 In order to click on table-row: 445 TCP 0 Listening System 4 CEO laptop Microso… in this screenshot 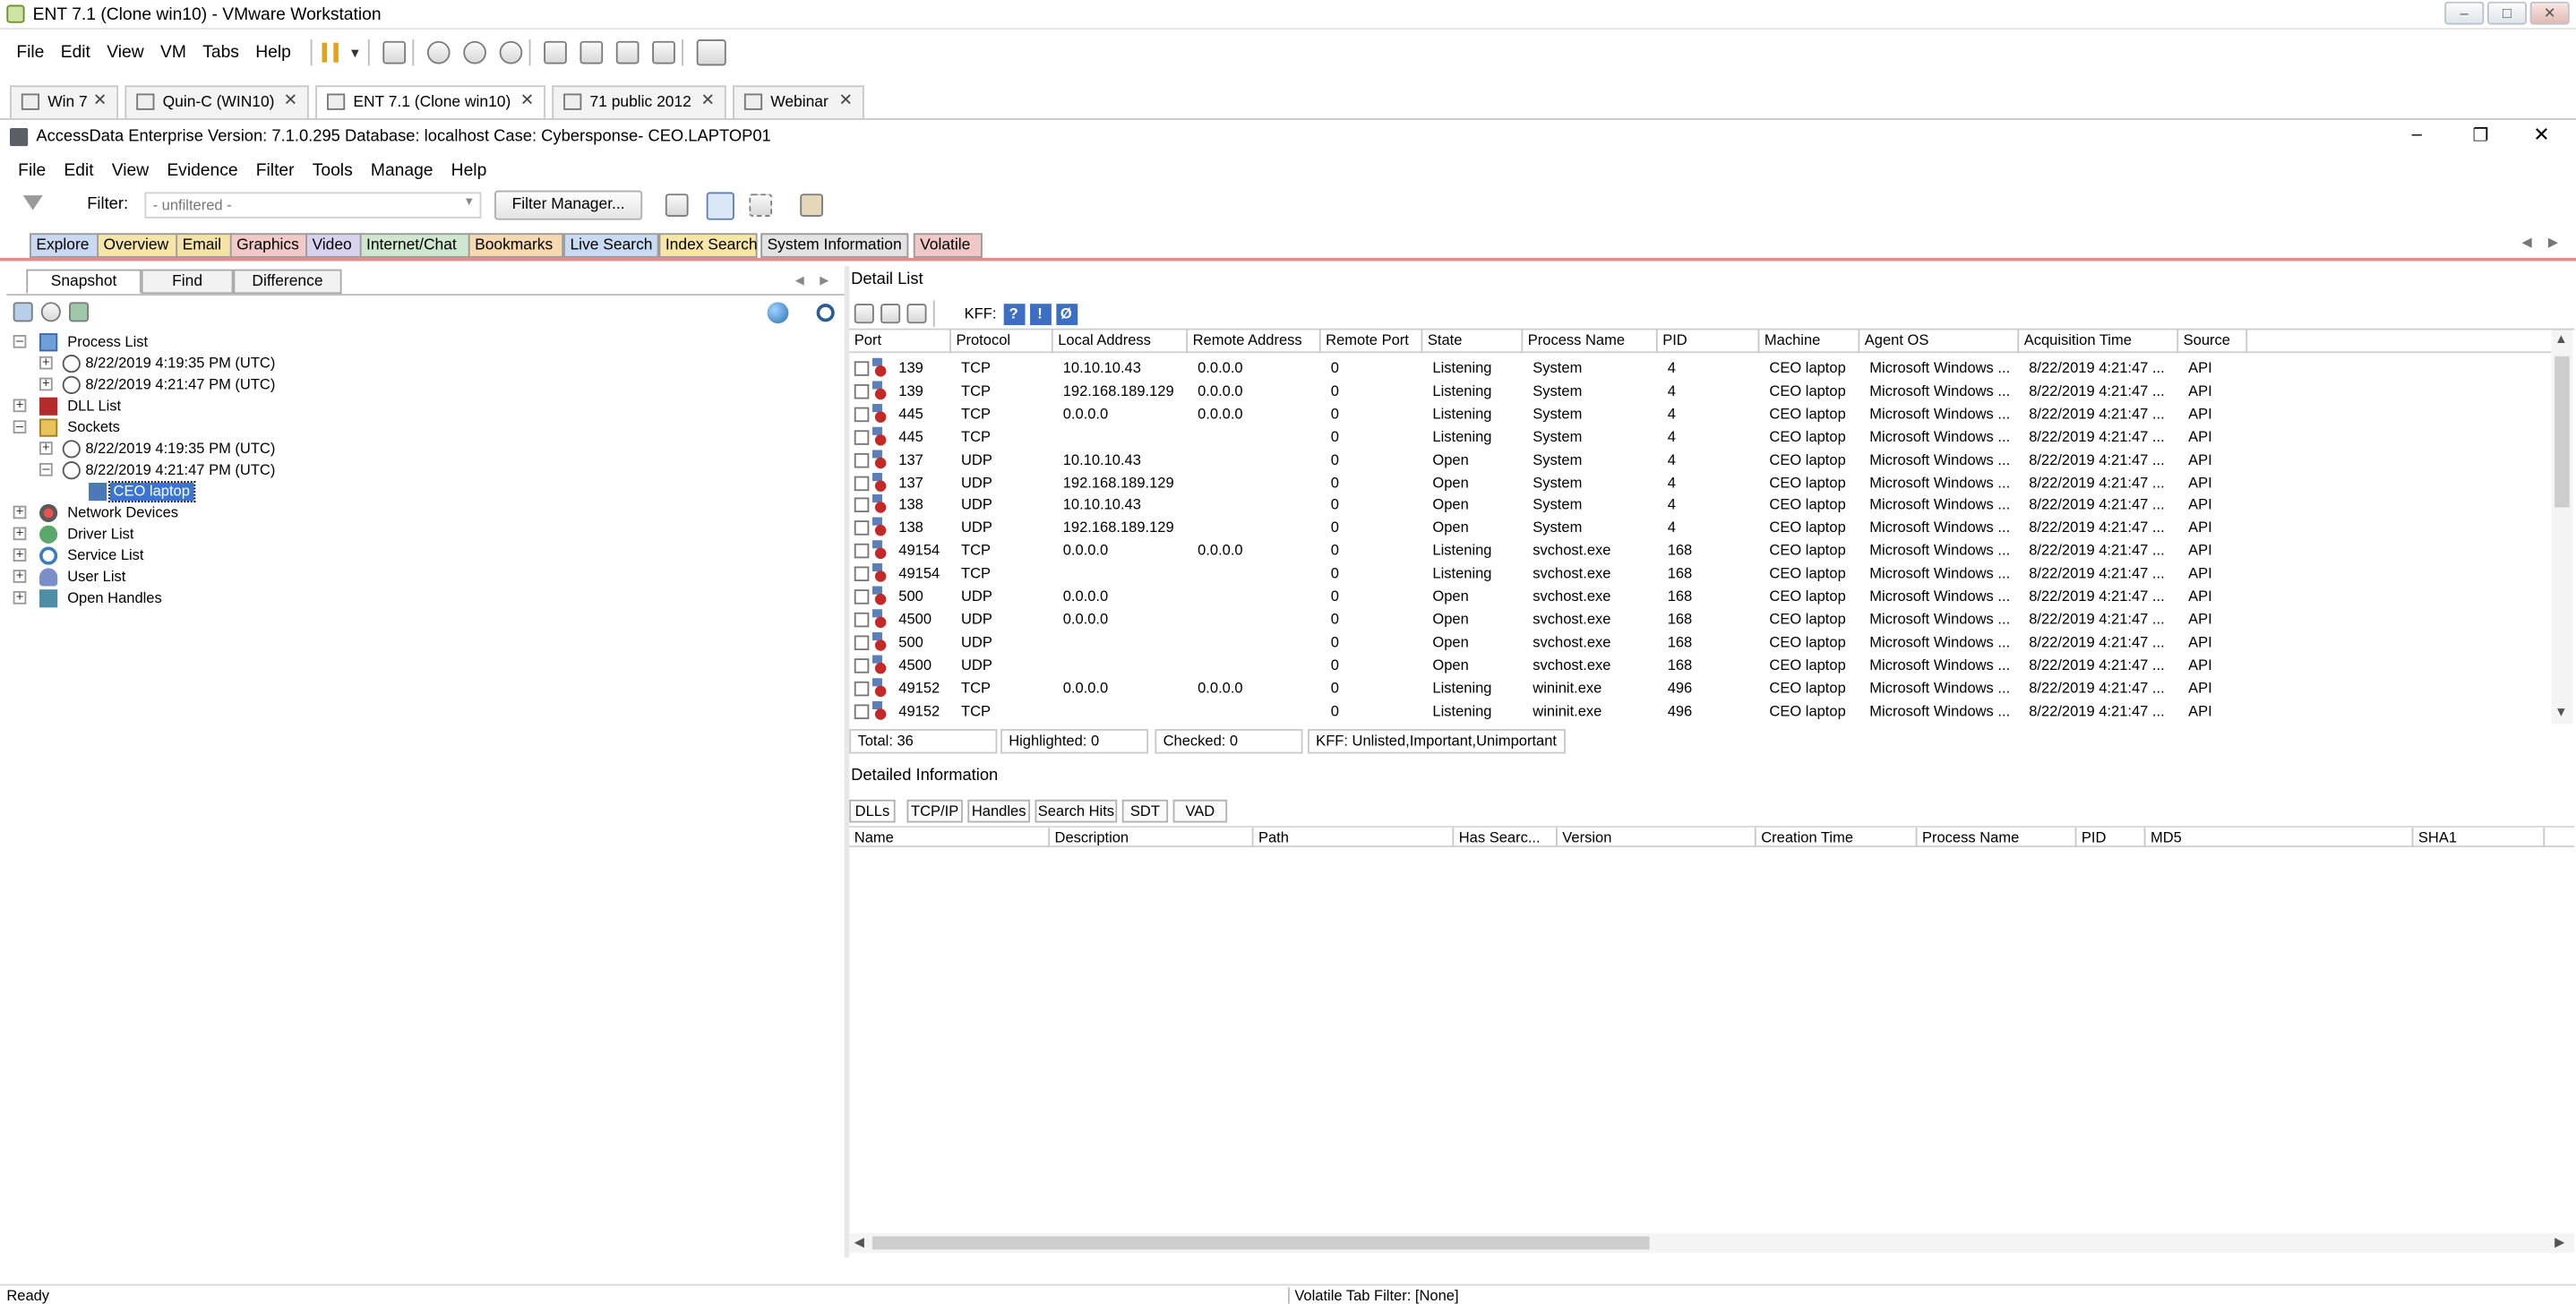, I will do `click(1700, 437)`.